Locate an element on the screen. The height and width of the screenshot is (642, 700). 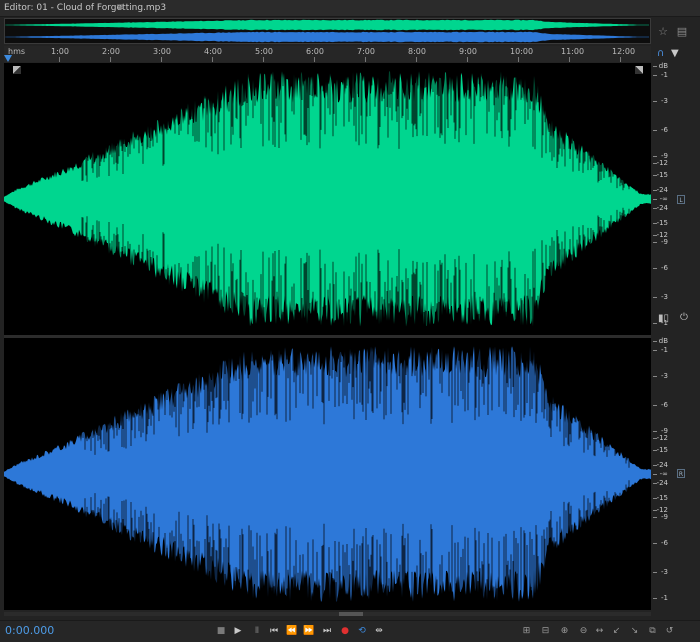
go-to-start-icon: ⏮ is located at coordinates (274, 631).